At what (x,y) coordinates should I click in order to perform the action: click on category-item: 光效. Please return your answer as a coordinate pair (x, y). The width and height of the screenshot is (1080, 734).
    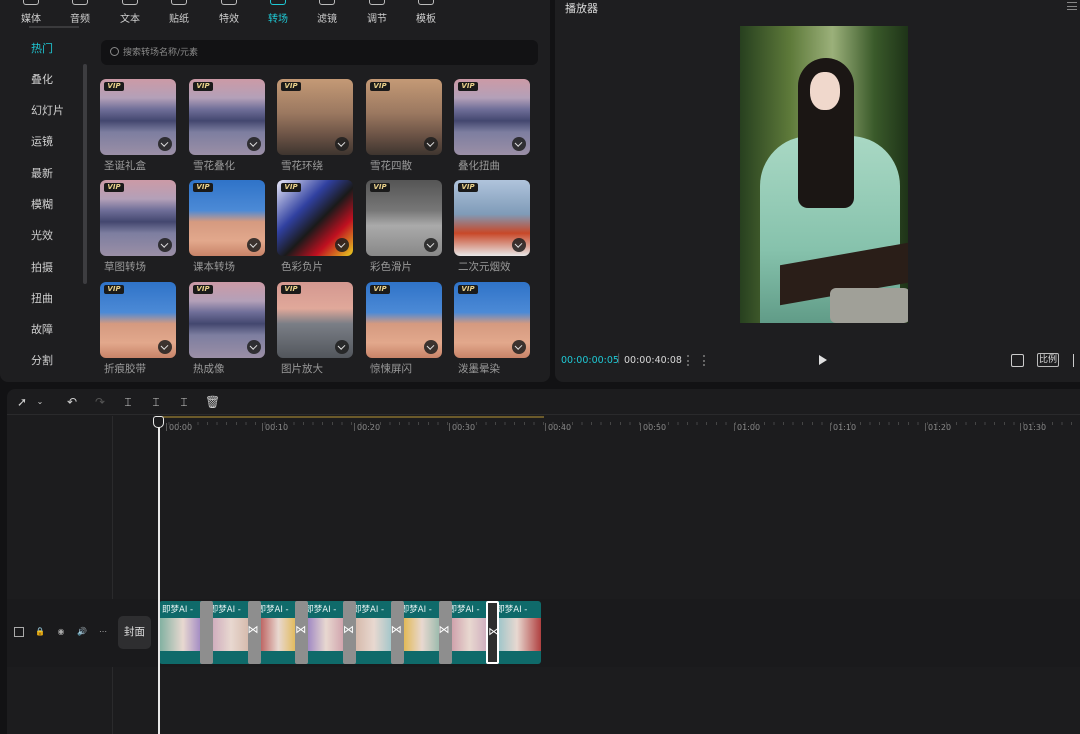
    Looking at the image, I should click on (41, 236).